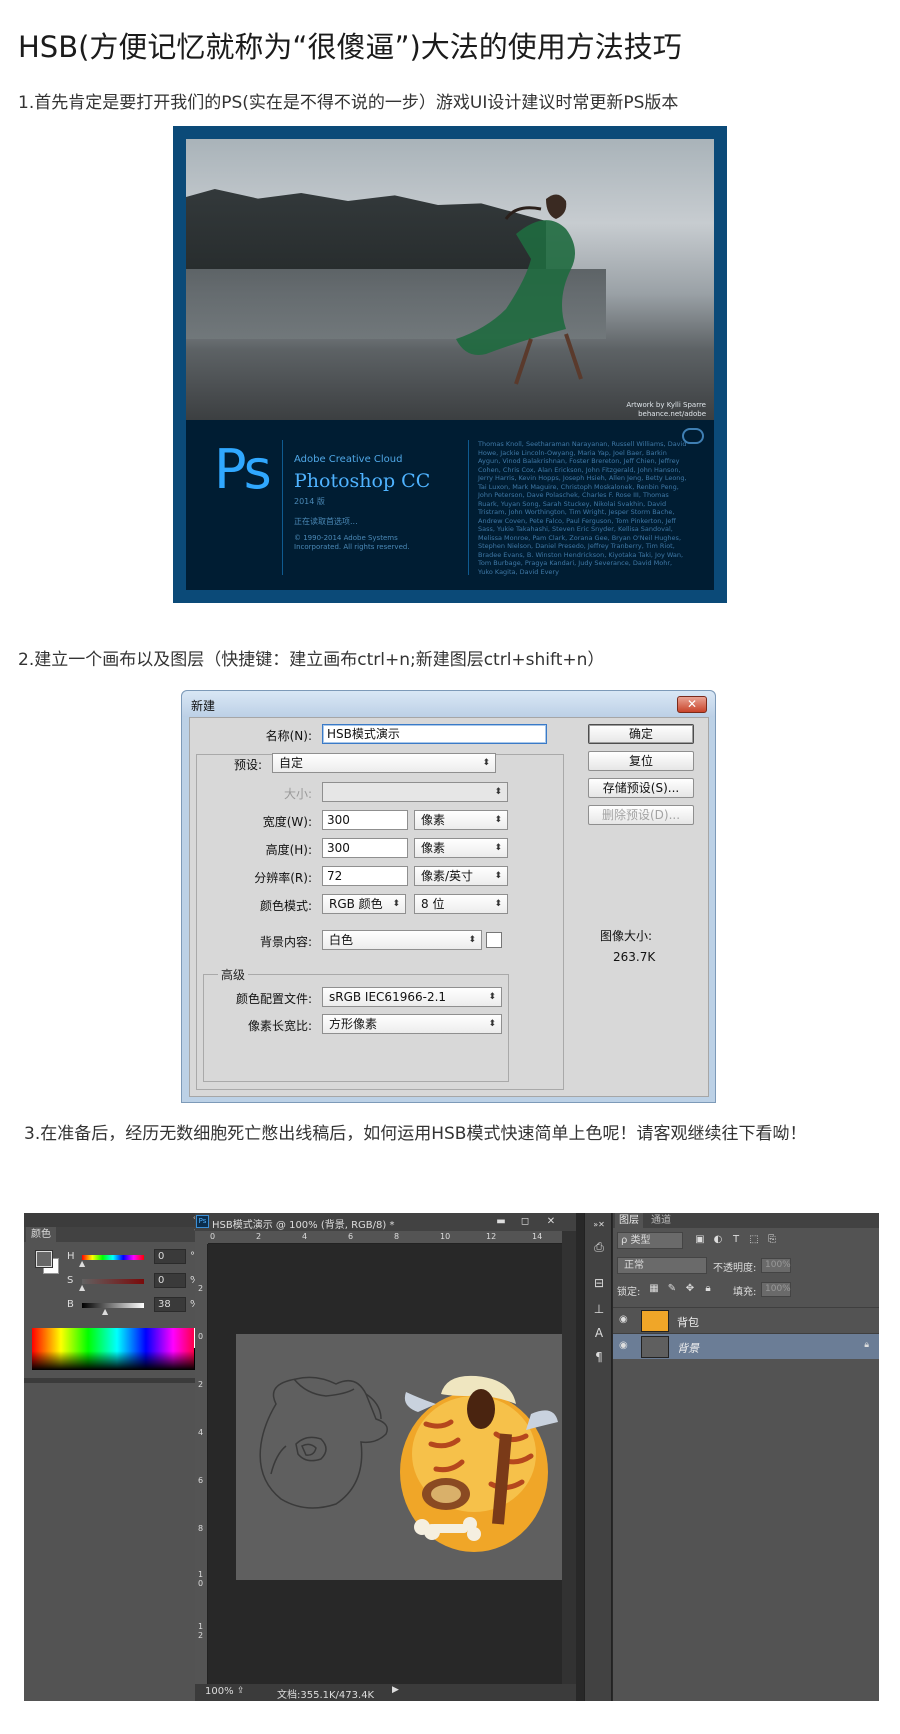  Describe the element at coordinates (385, 1692) in the screenshot. I see `status-bar: 100% ⇪ 文档:355.1K/473.4K ▶` at that location.